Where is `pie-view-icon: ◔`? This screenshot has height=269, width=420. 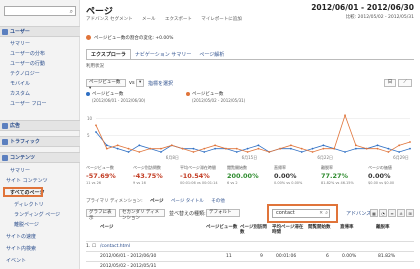
pie-view-icon: ◔ is located at coordinates (383, 213).